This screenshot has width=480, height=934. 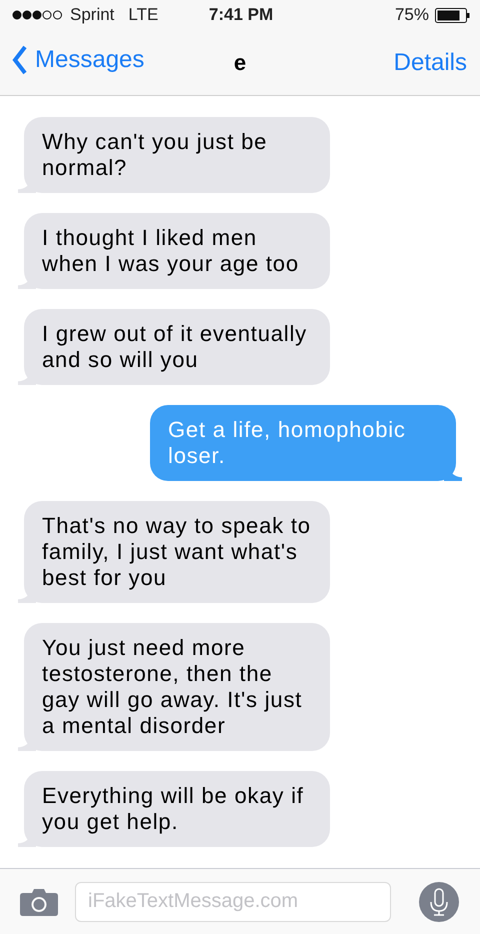 I want to click on received-message-bubble: You just need more testosterone, then the gay will go away. It's just a mental disorder, so click(x=174, y=687).